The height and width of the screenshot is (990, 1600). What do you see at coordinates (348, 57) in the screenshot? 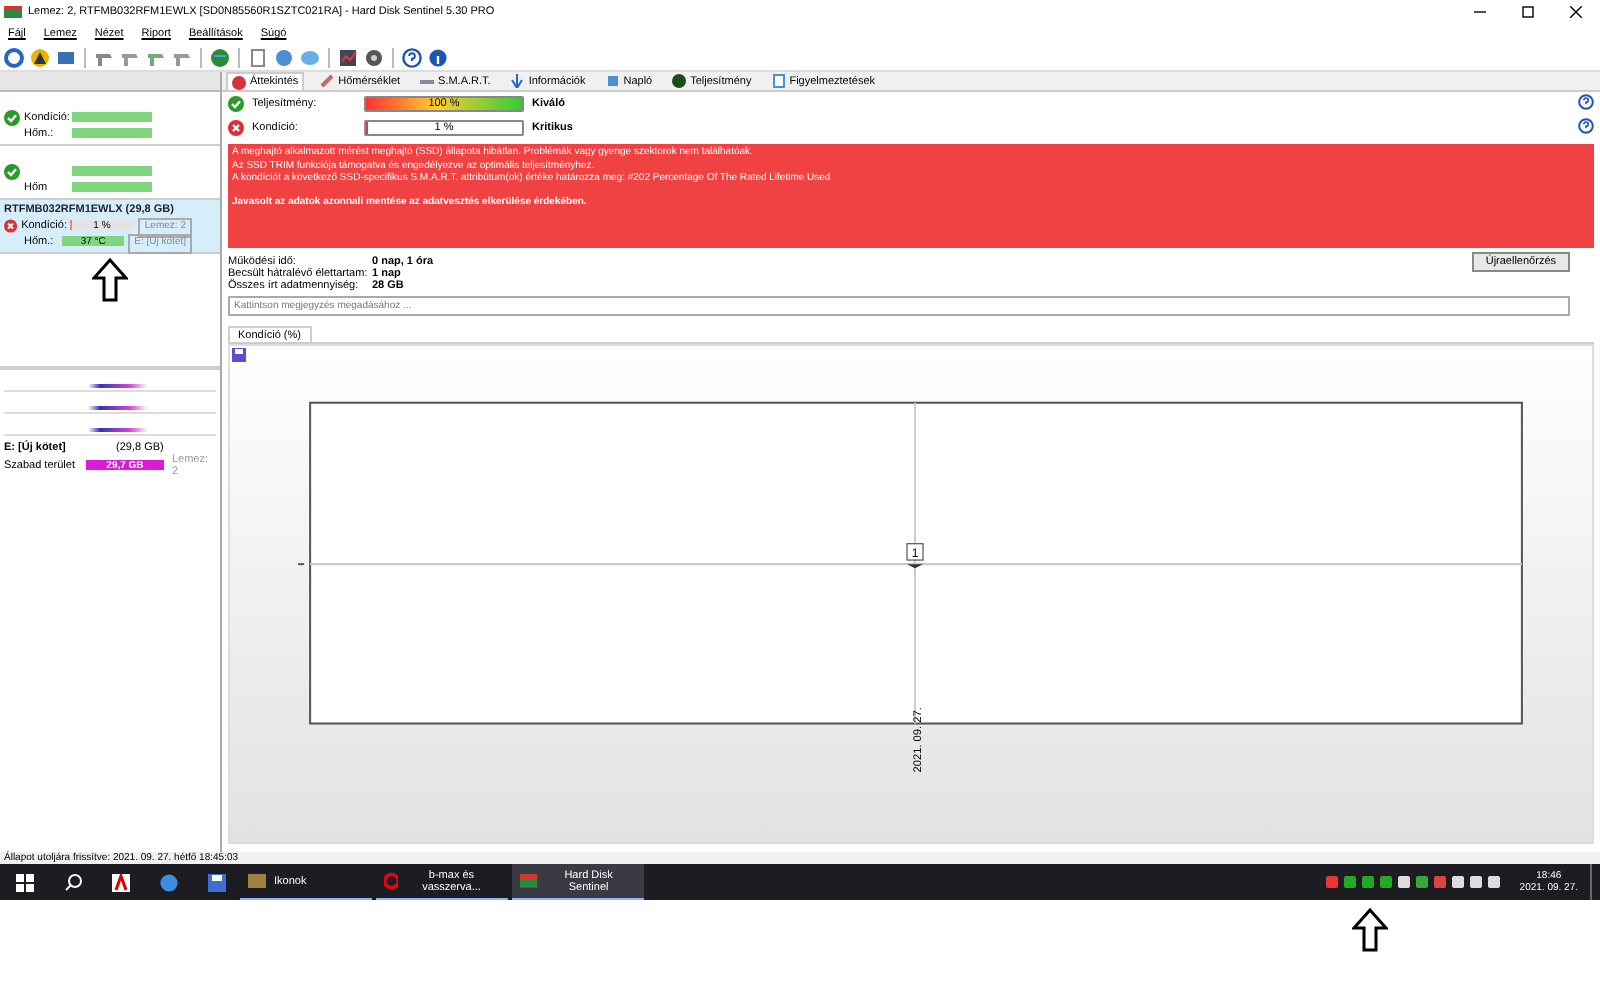
I see `chart-icon` at bounding box center [348, 57].